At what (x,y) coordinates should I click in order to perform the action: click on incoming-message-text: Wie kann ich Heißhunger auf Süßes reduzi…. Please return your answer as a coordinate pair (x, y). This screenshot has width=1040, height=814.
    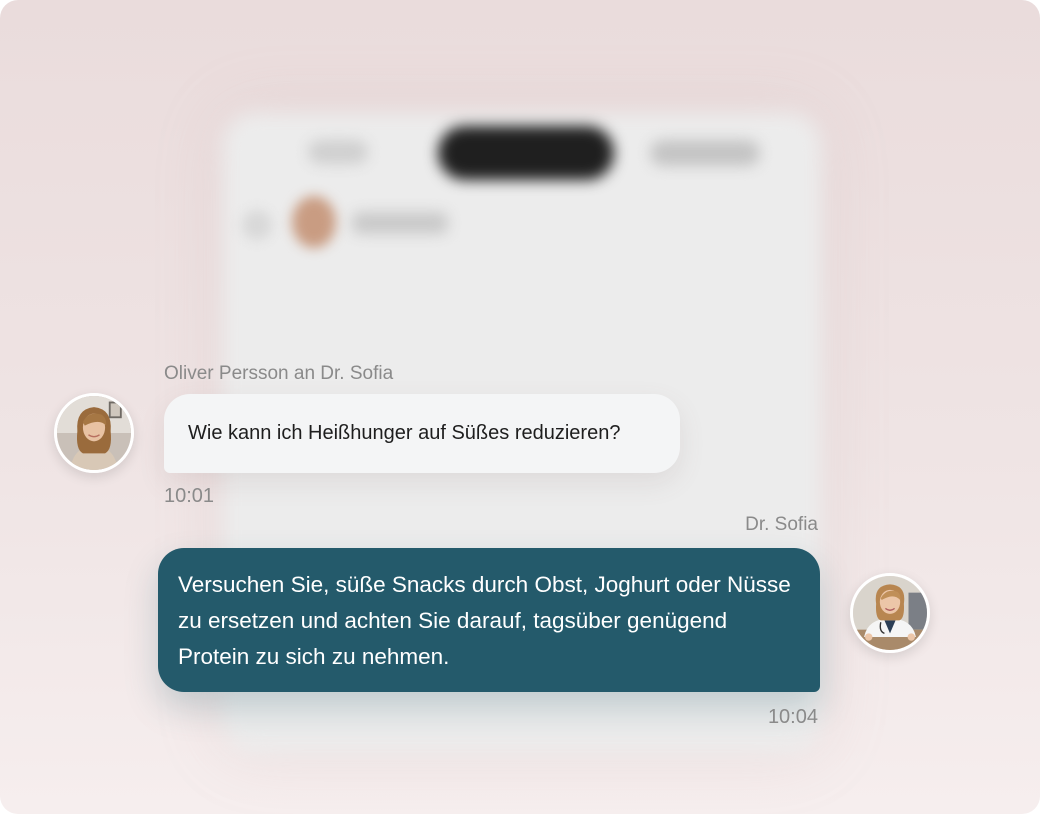
    Looking at the image, I should click on (404, 433).